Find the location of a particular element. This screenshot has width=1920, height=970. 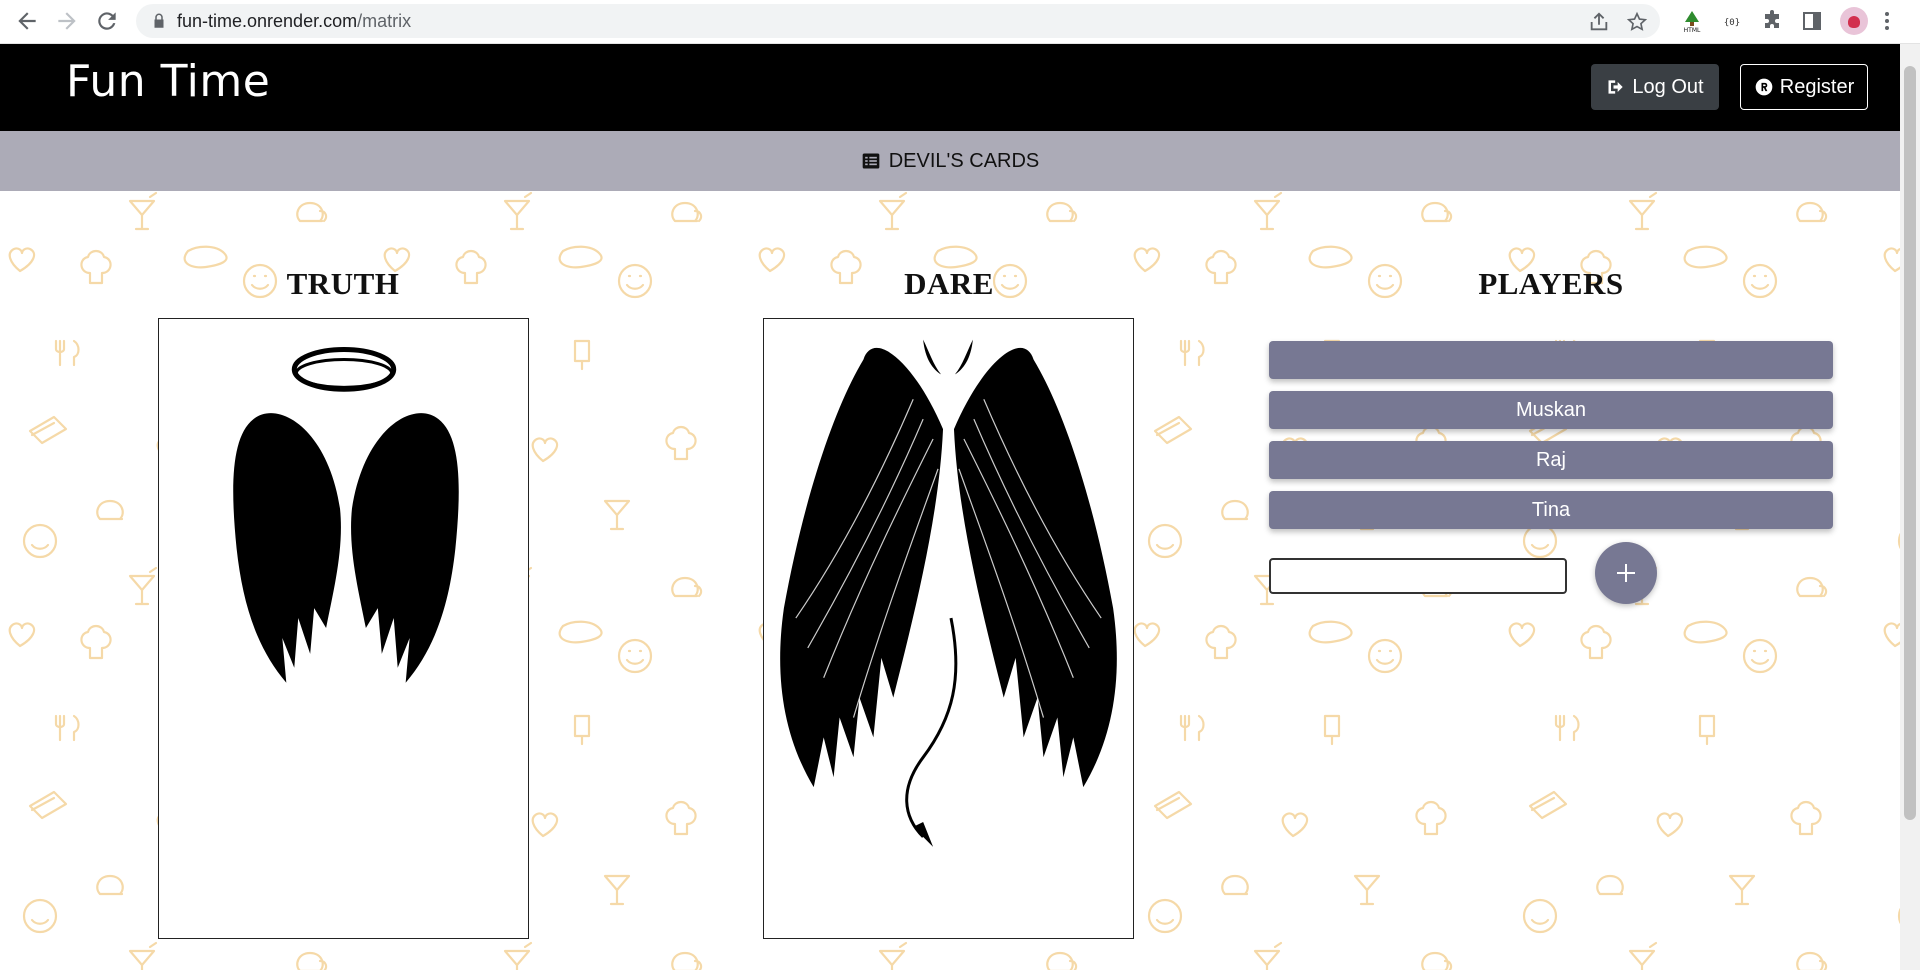

player-item: Raj is located at coordinates (1551, 460).